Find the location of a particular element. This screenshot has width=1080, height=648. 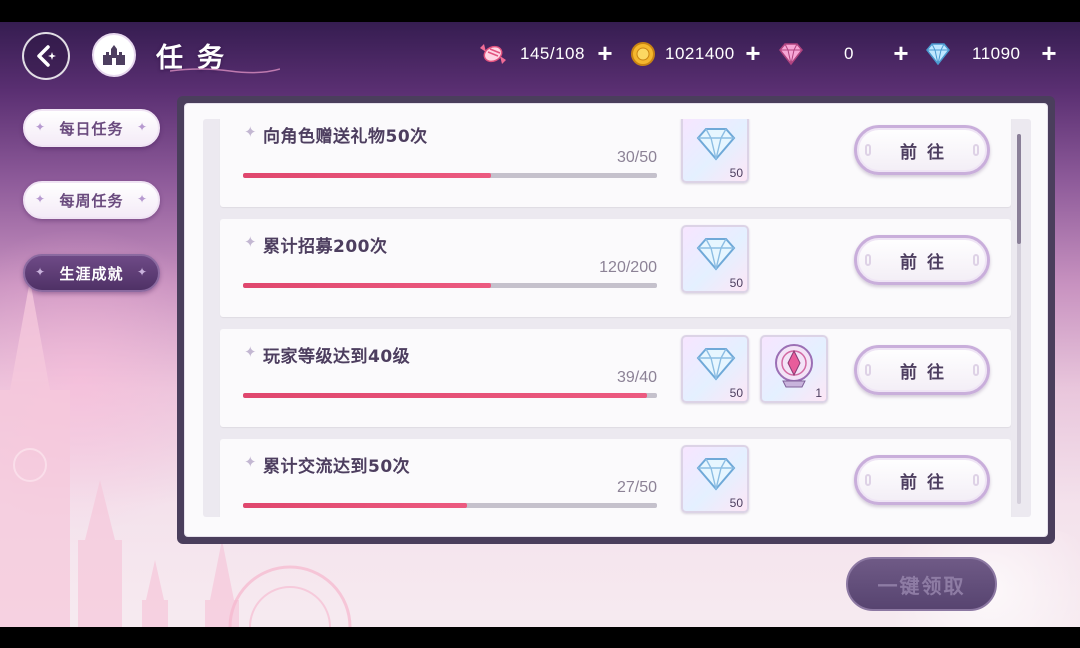

task-title: 累计招募200次 is located at coordinates (325, 247).